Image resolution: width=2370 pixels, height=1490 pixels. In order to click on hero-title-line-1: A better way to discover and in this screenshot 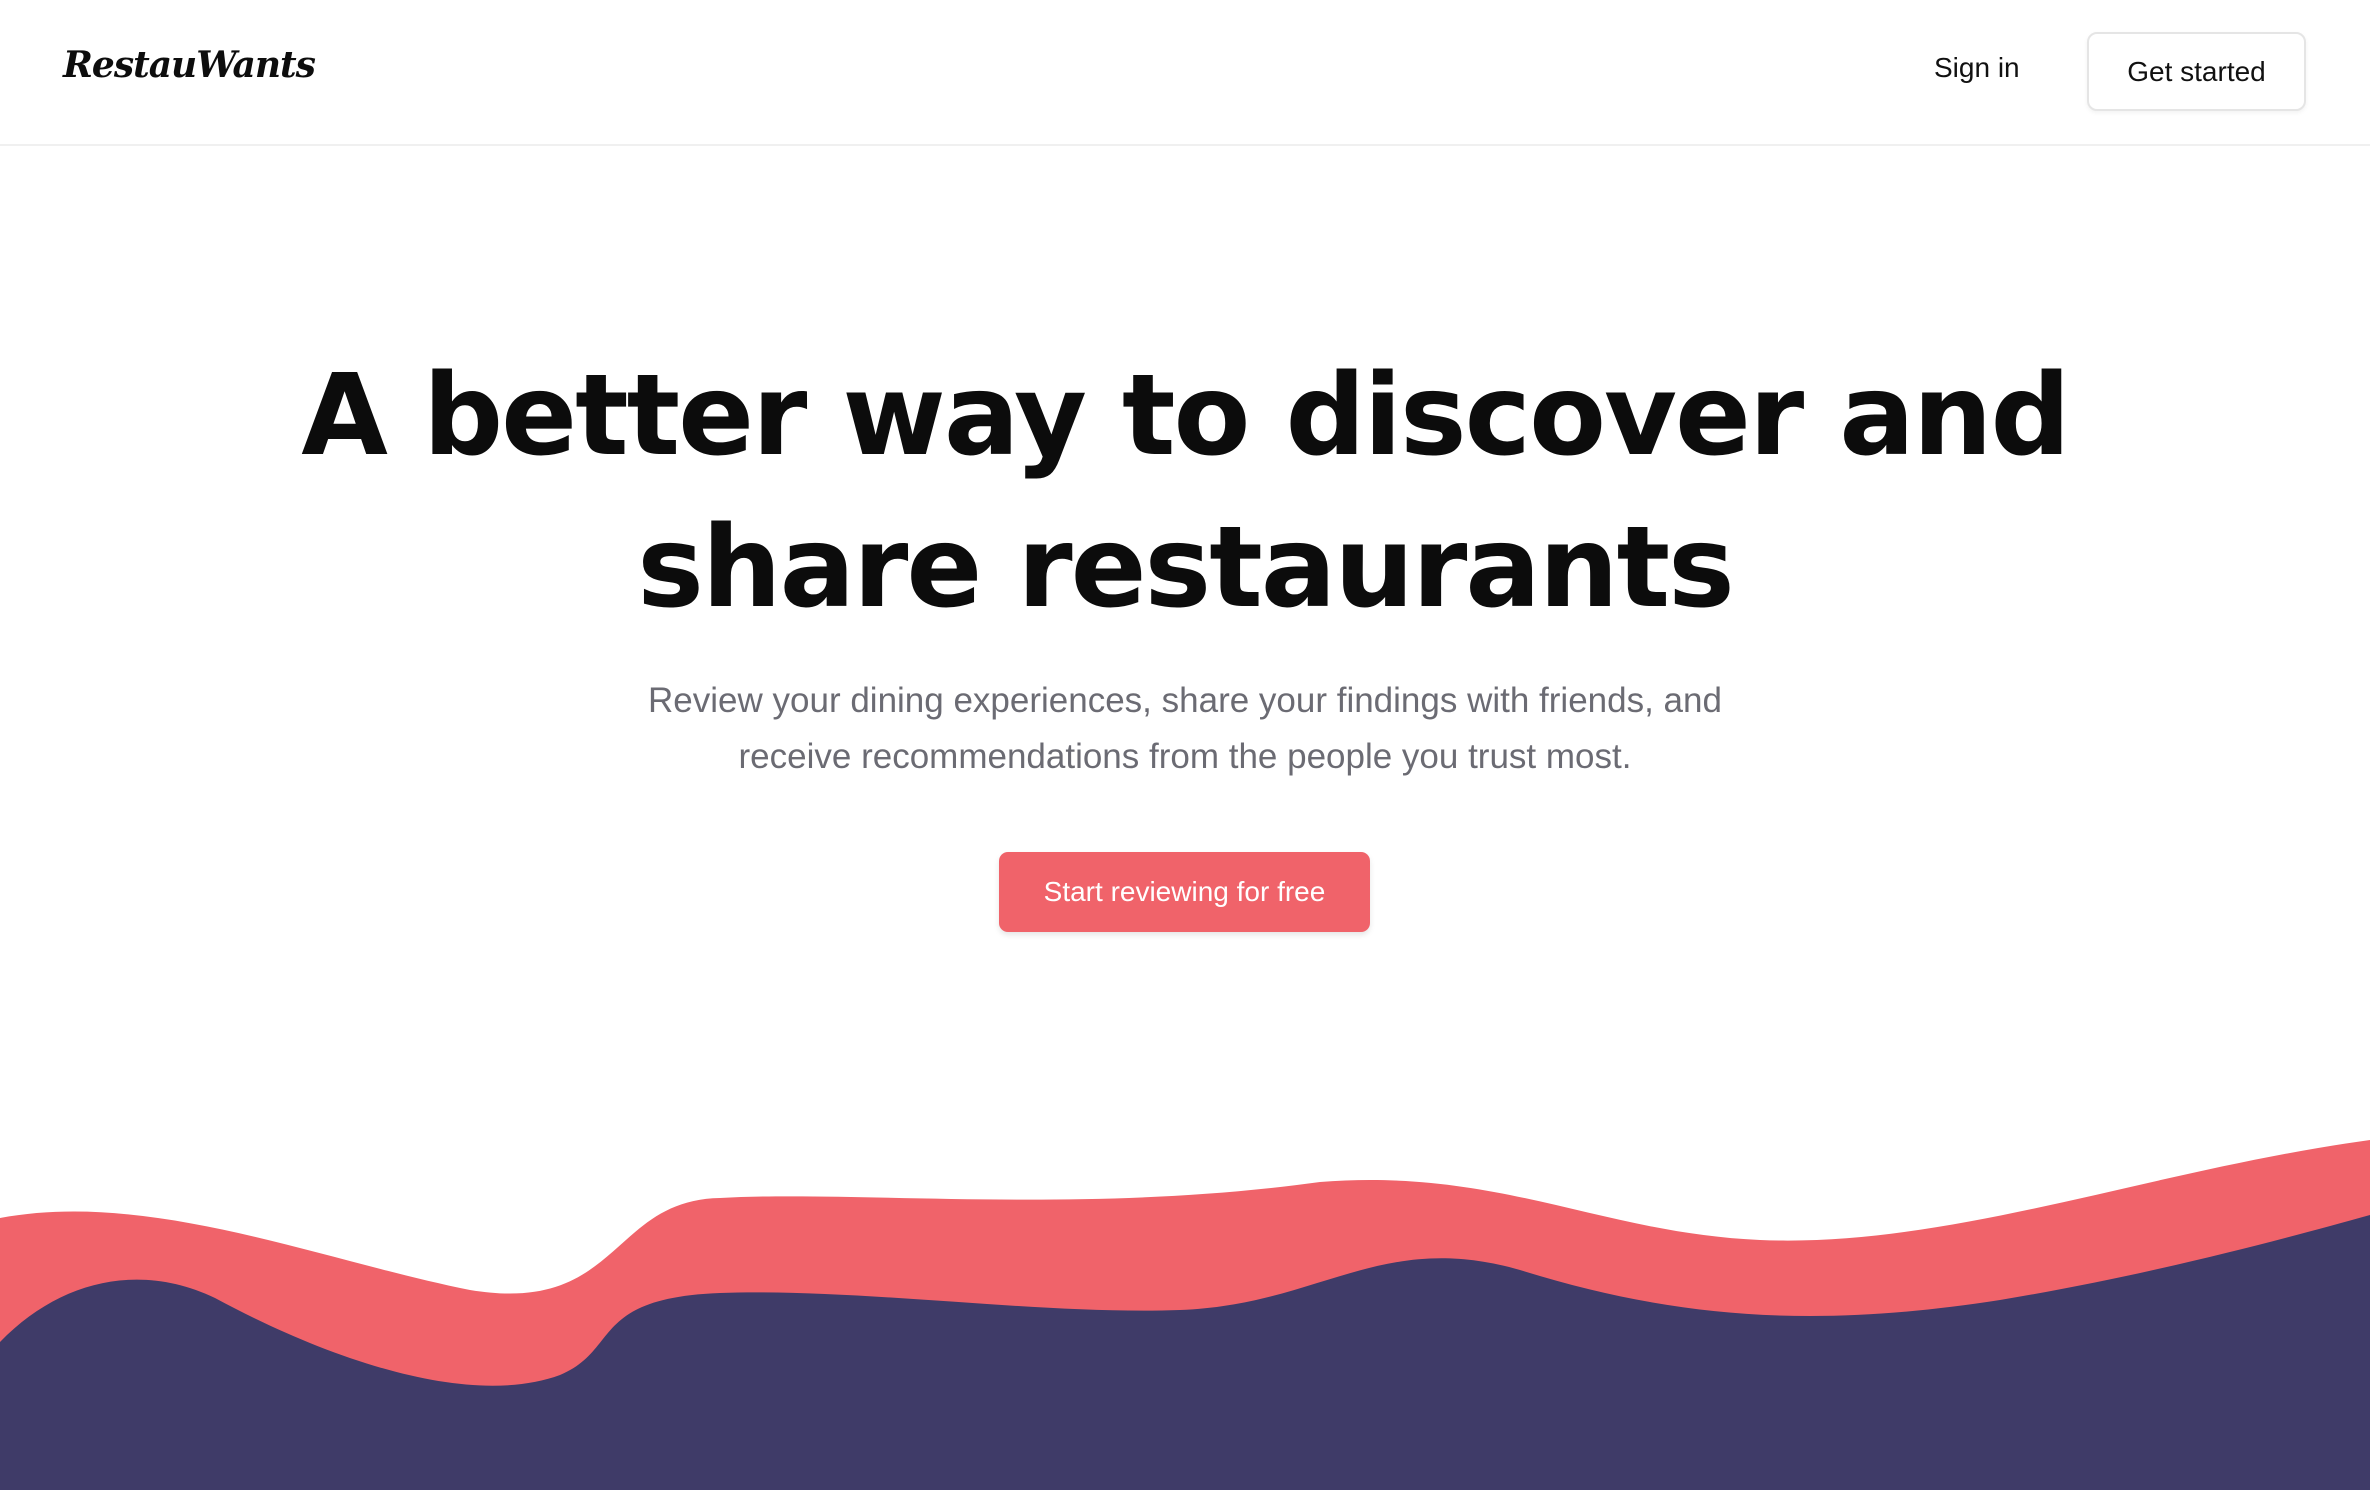, I will do `click(1185, 416)`.